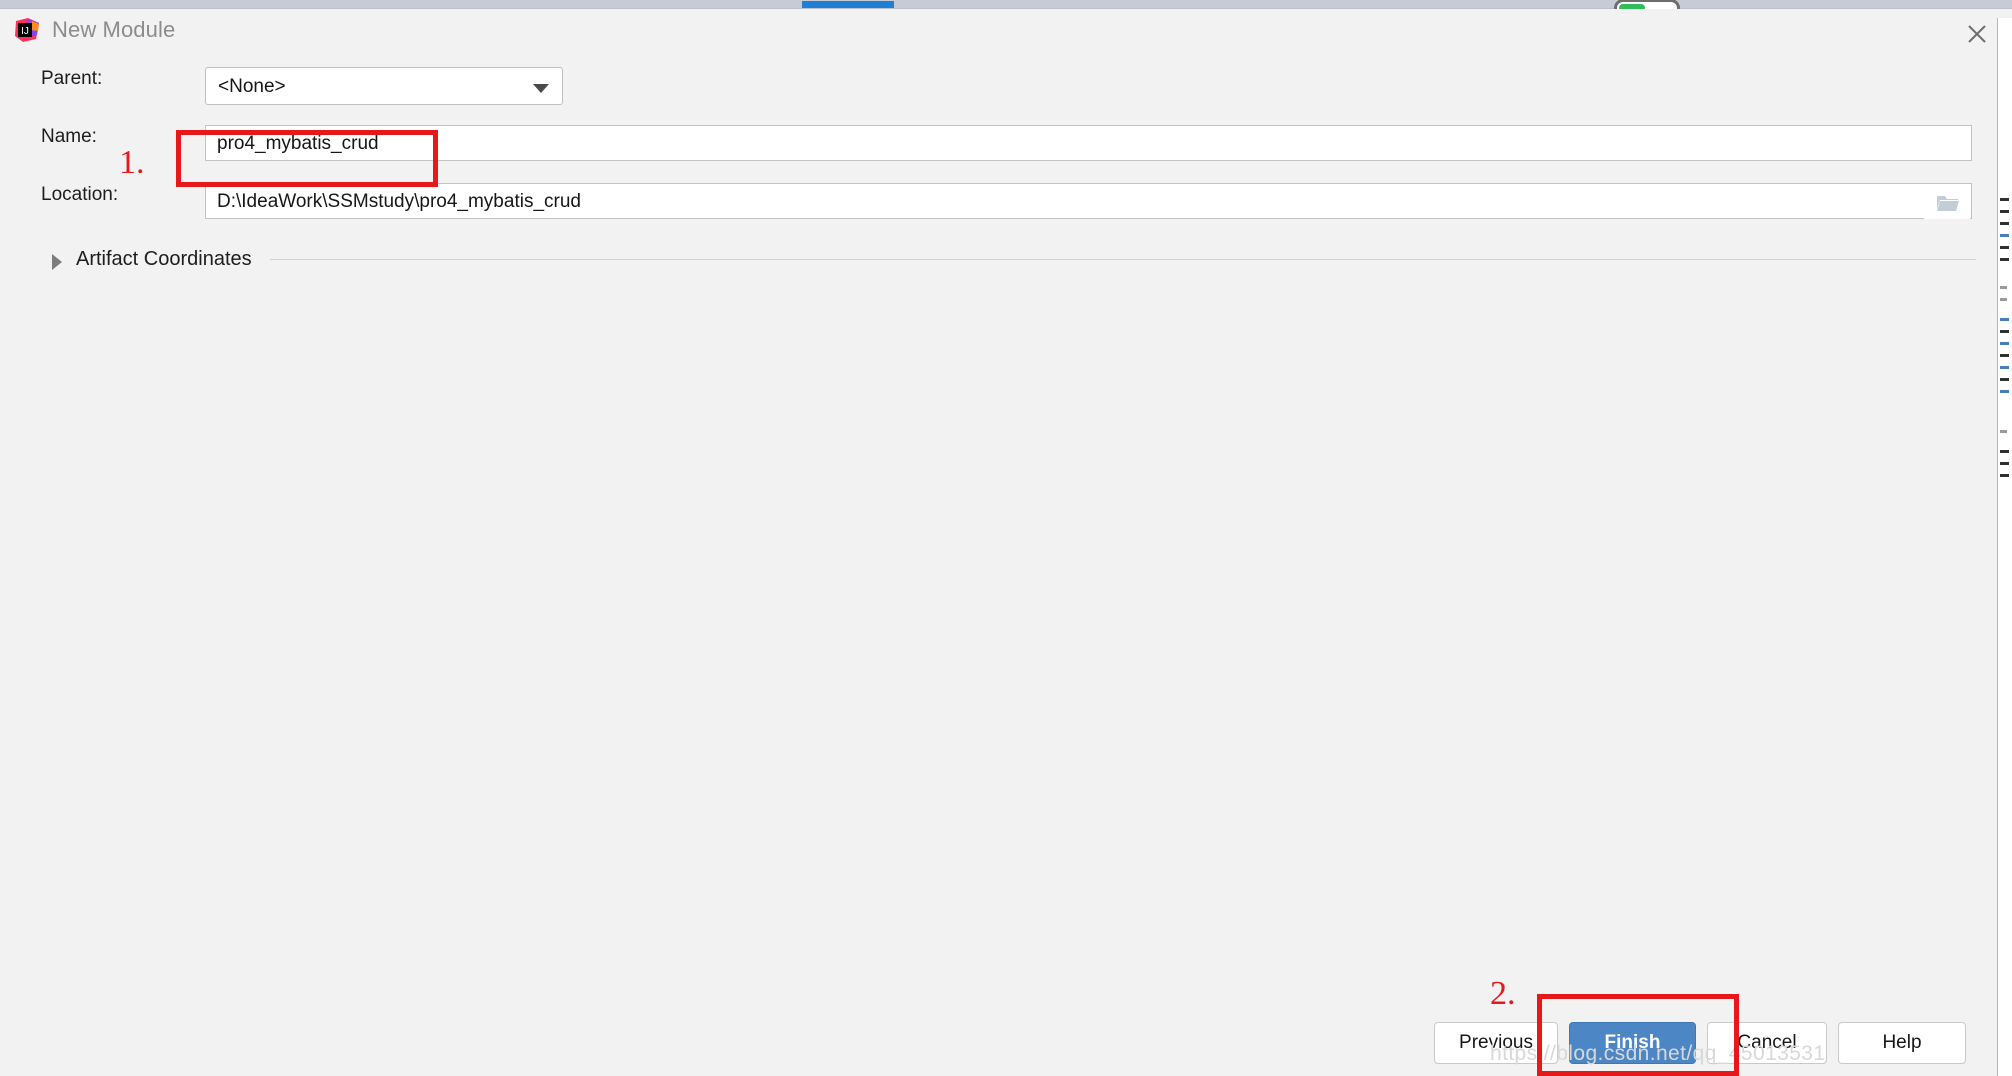 The image size is (2012, 1076). What do you see at coordinates (252, 86) in the screenshot?
I see `parent-combobox-value: <None>` at bounding box center [252, 86].